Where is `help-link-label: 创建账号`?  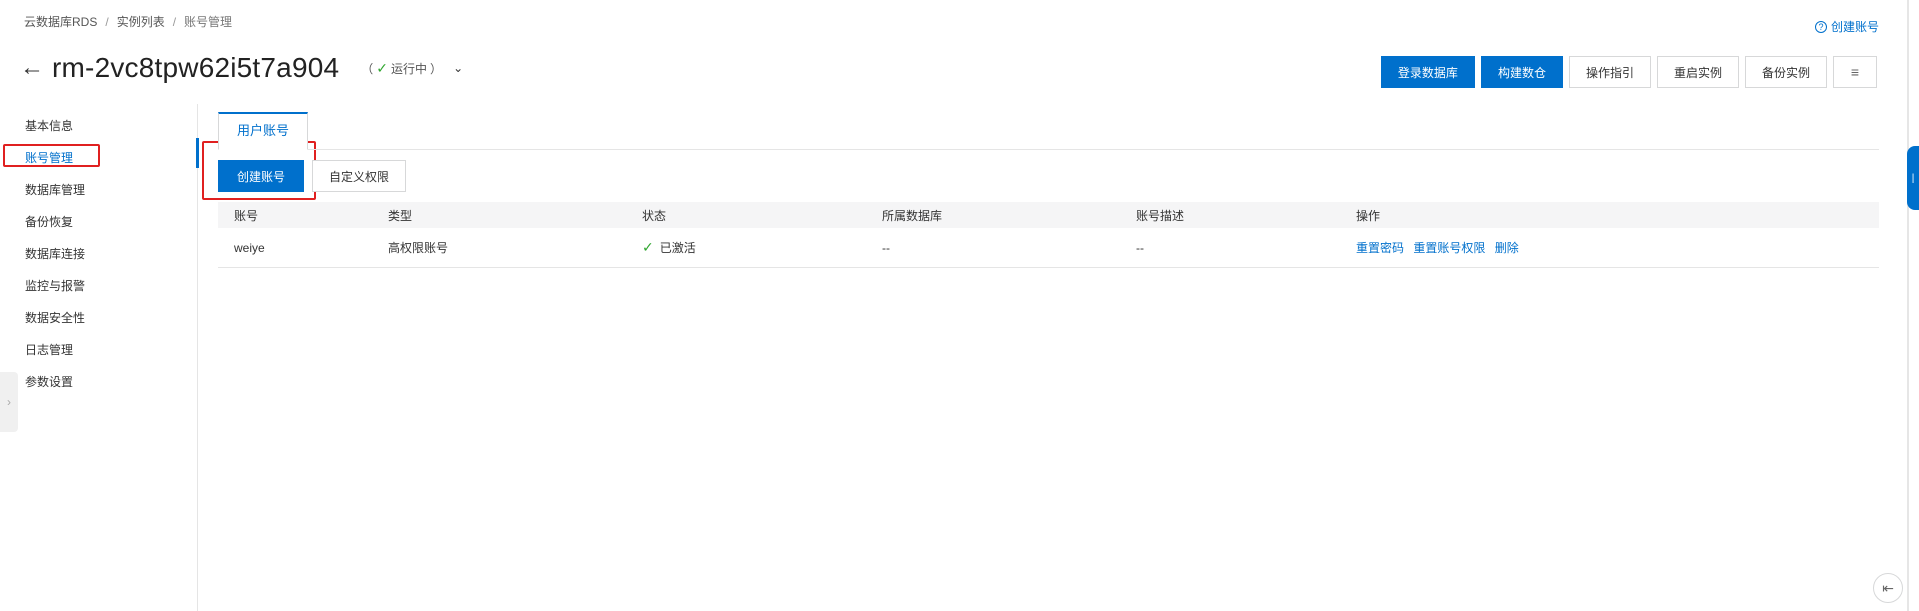
help-link-label: 创建账号 is located at coordinates (1854, 27).